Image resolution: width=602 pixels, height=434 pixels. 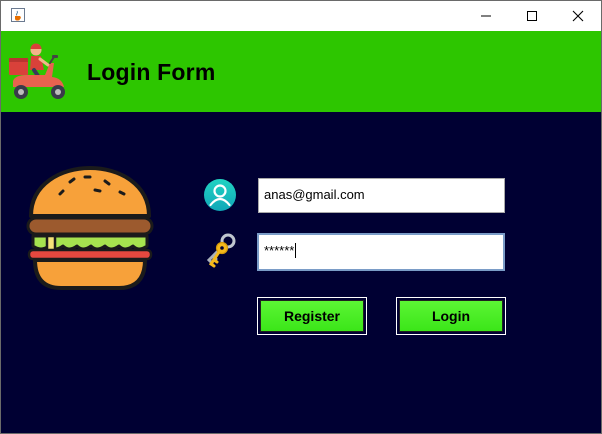 What do you see at coordinates (314, 194) in the screenshot?
I see `email-value: anas@gmail.com` at bounding box center [314, 194].